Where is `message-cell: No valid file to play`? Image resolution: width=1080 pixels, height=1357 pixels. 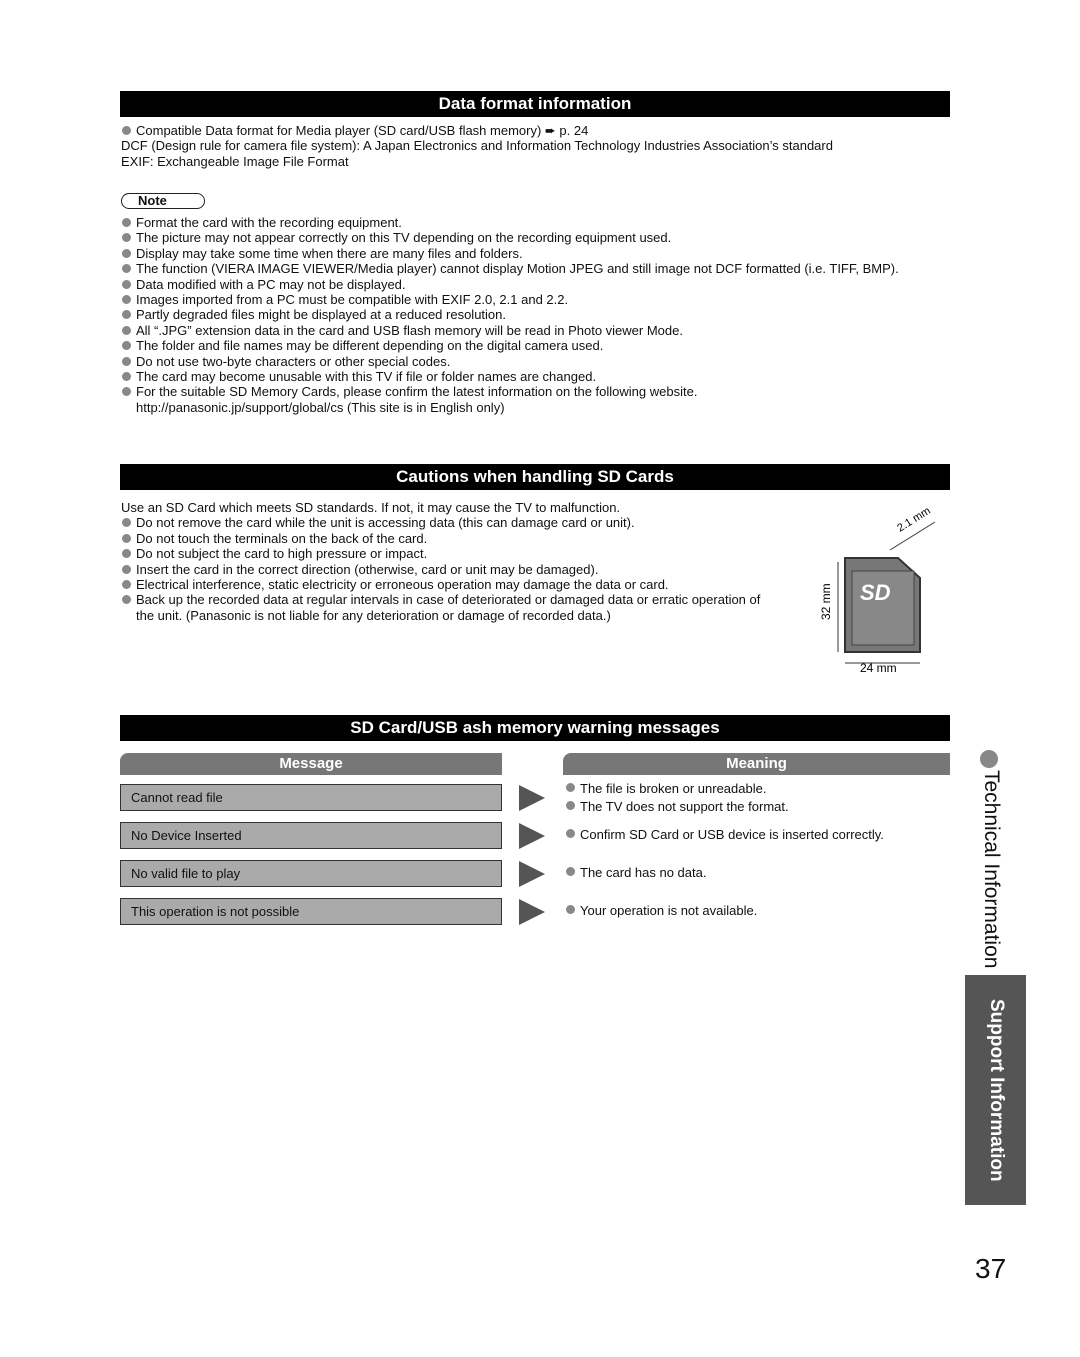 message-cell: No valid file to play is located at coordinates (311, 873).